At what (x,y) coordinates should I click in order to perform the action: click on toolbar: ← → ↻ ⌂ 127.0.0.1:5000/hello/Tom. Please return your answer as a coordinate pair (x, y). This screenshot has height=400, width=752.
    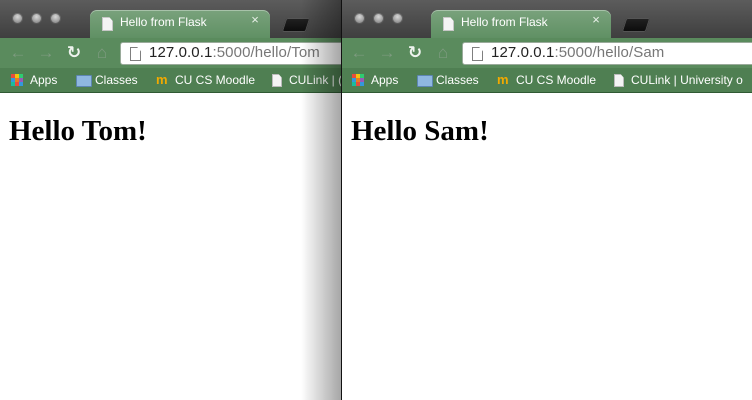
    Looking at the image, I should click on (170, 53).